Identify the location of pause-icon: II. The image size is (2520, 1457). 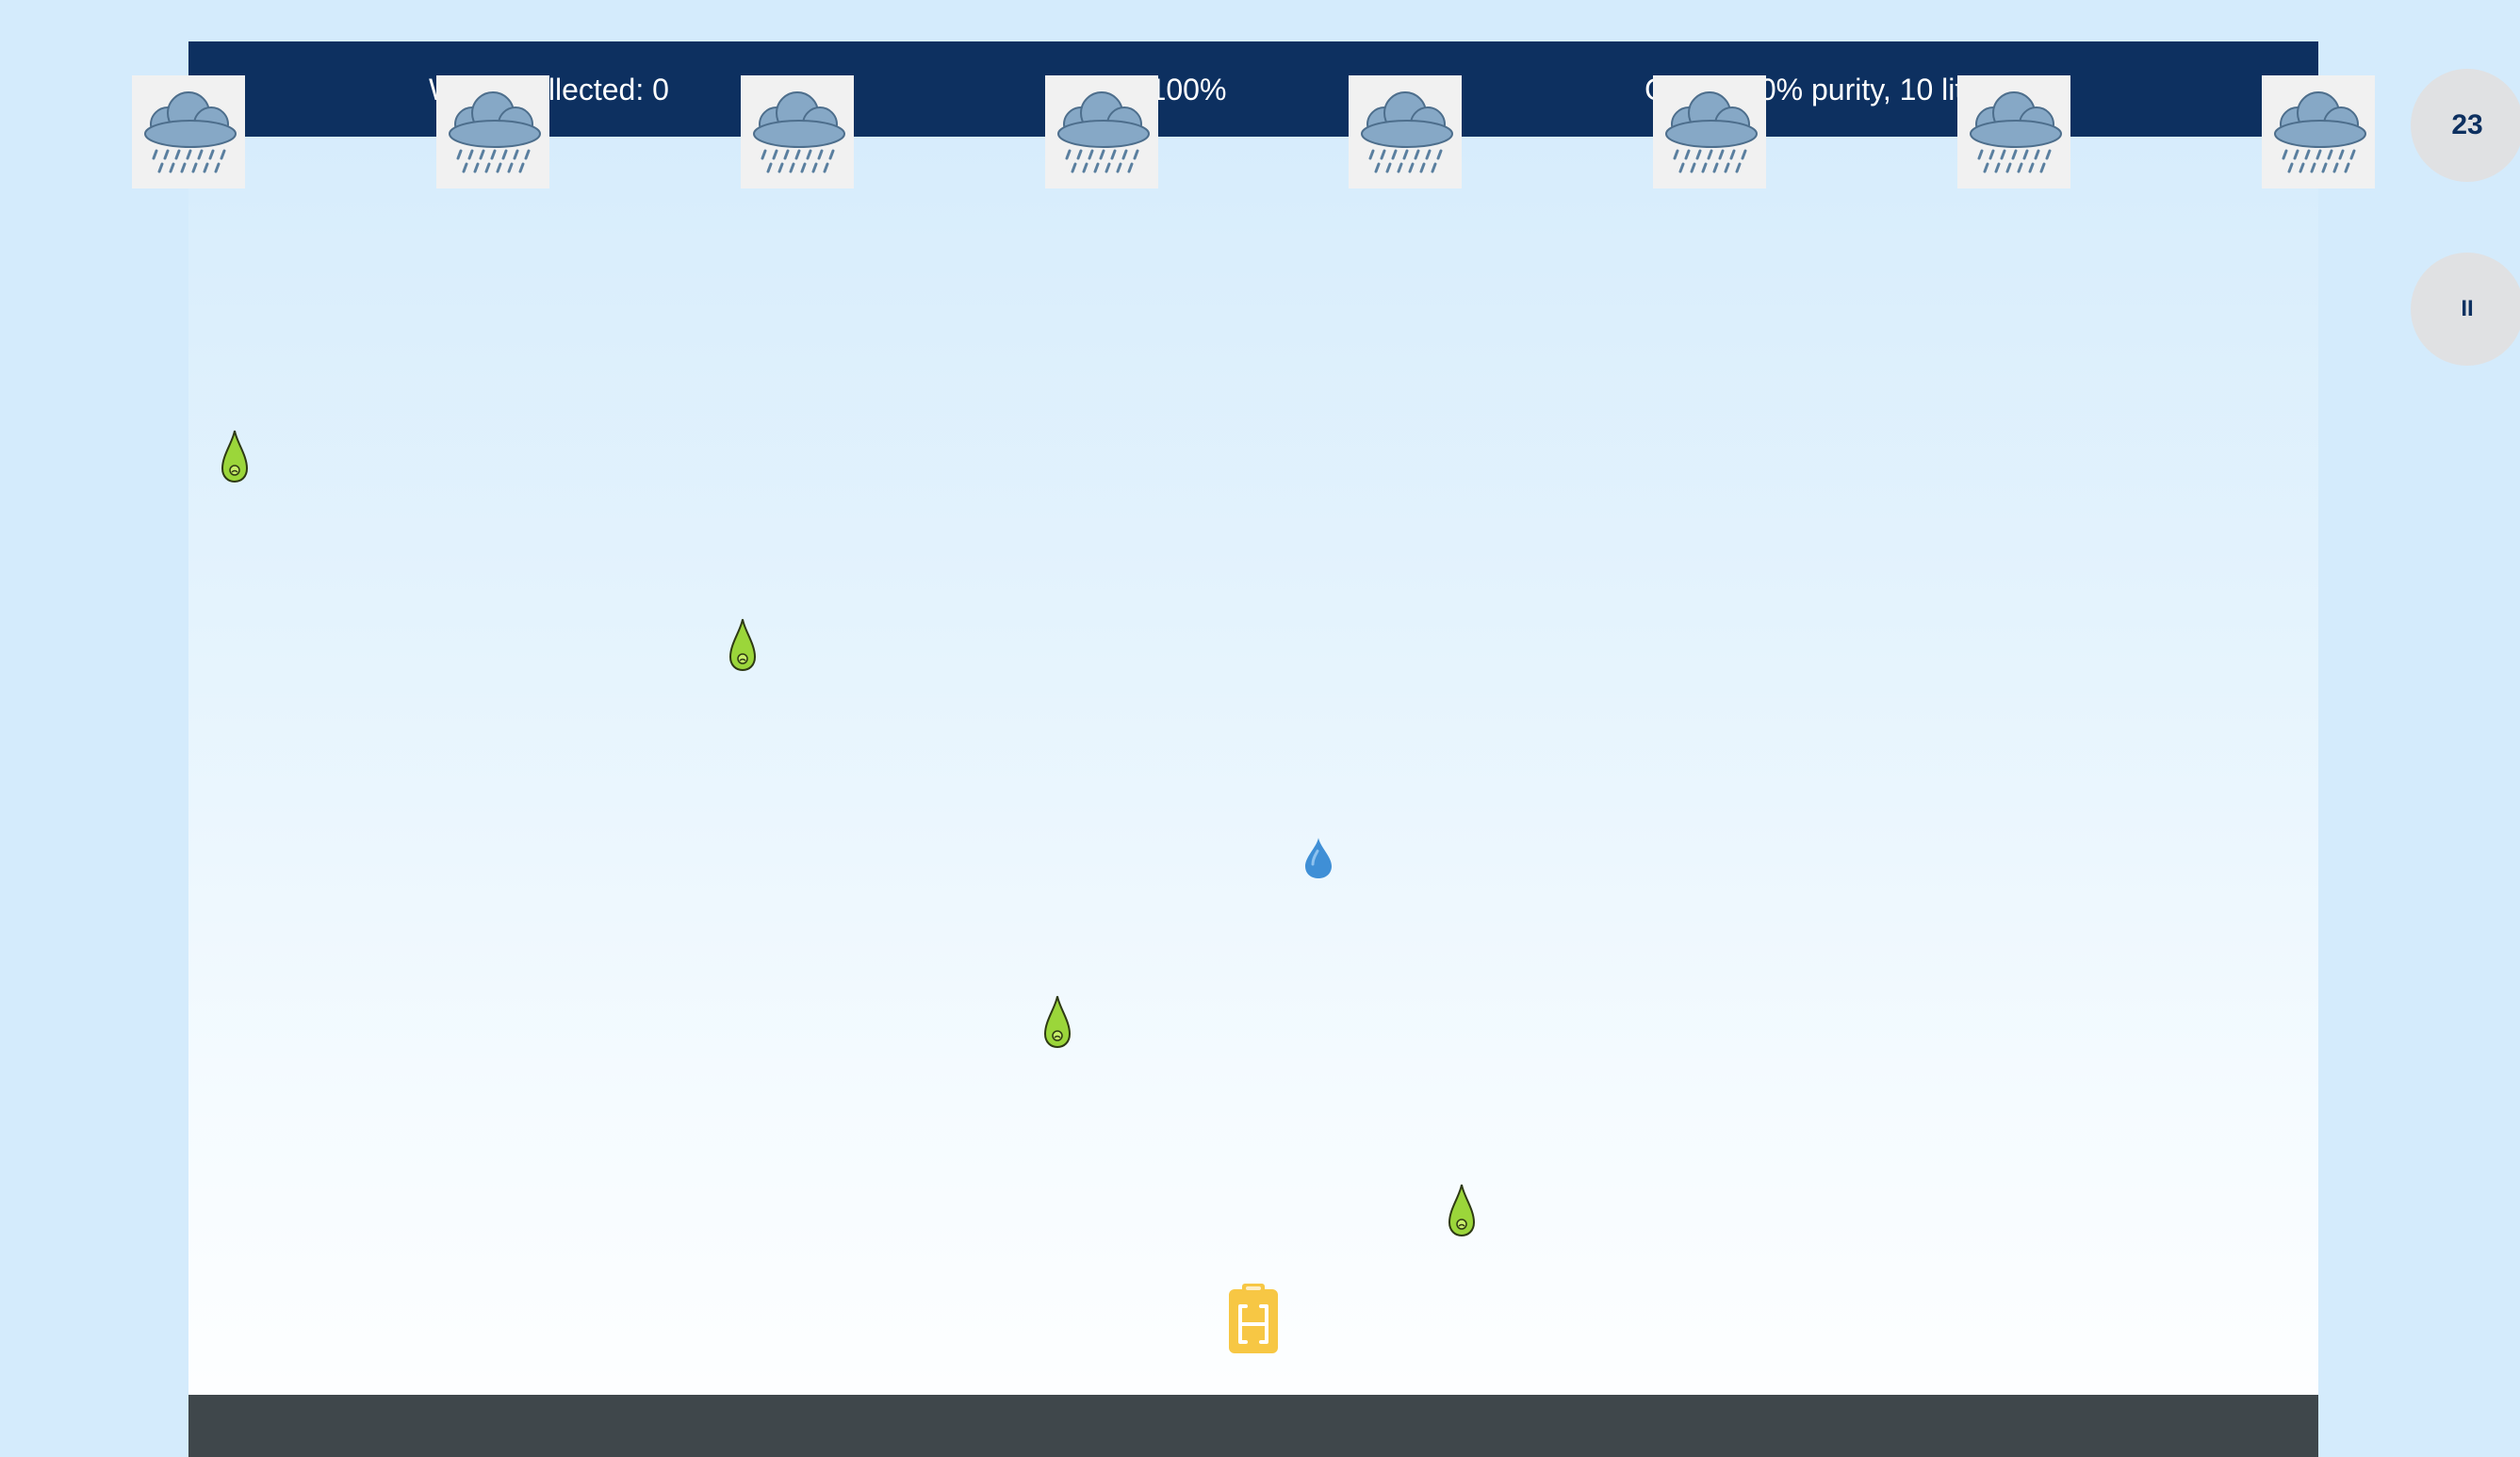
(2467, 308).